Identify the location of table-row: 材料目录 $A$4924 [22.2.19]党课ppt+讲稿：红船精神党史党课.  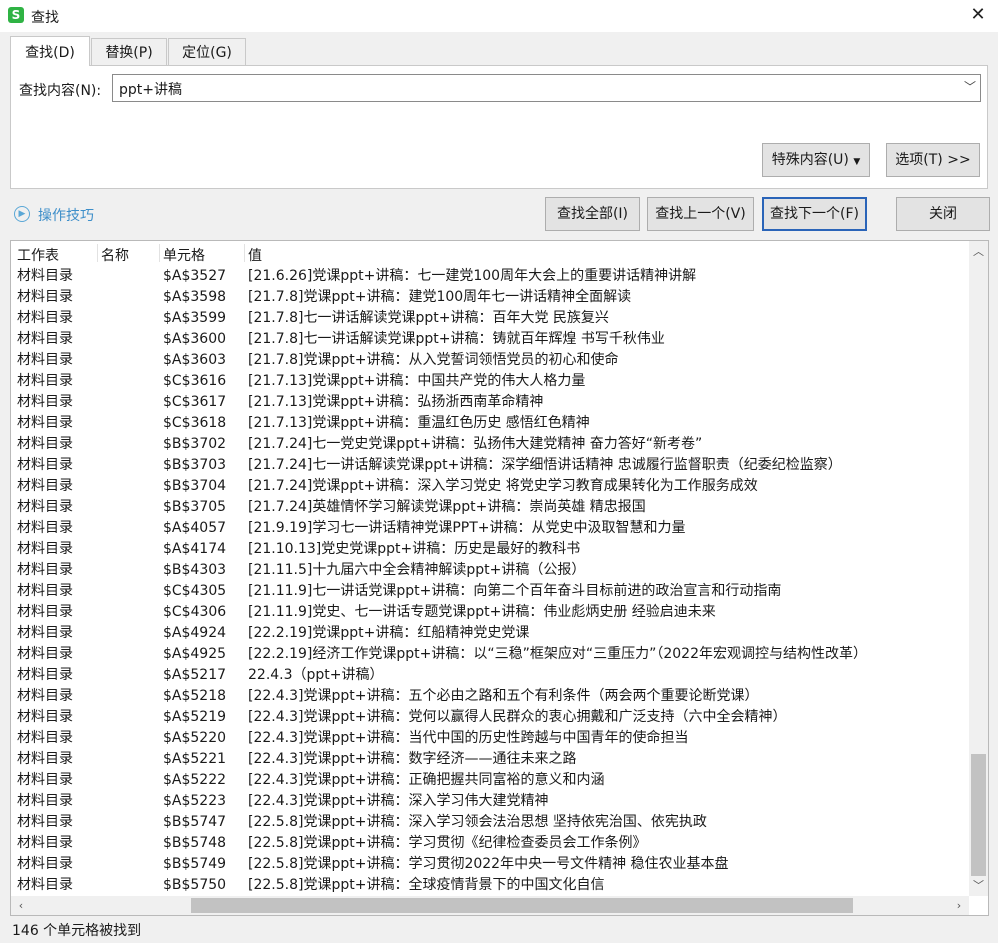
(490, 633).